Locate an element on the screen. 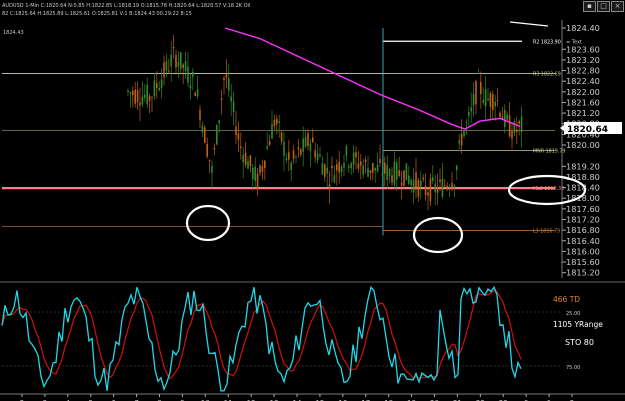 Image resolution: width=625 pixels, height=401 pixels. price-tick-label: 1821.60 is located at coordinates (583, 102).